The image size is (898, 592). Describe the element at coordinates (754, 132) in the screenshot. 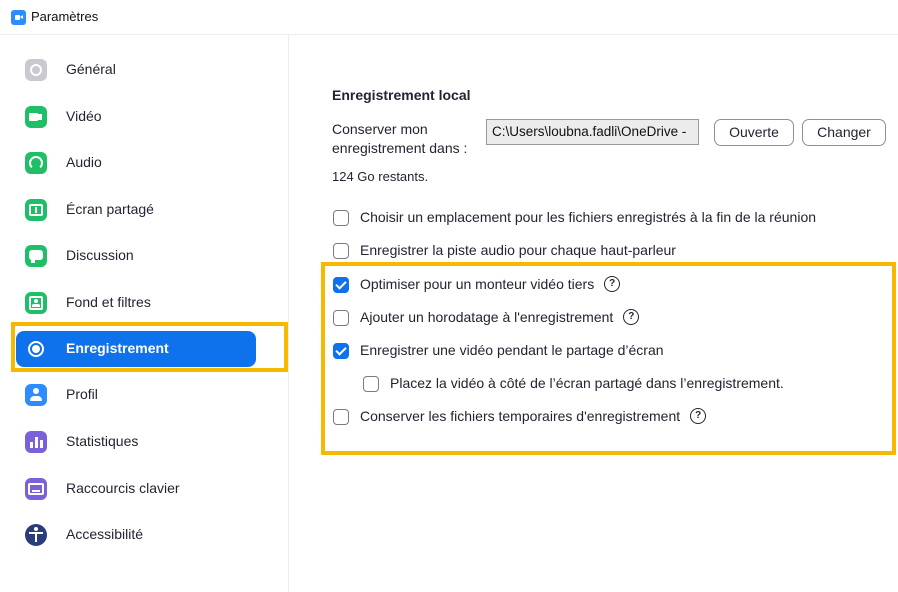

I see `open-folder-button: Ouverte` at that location.